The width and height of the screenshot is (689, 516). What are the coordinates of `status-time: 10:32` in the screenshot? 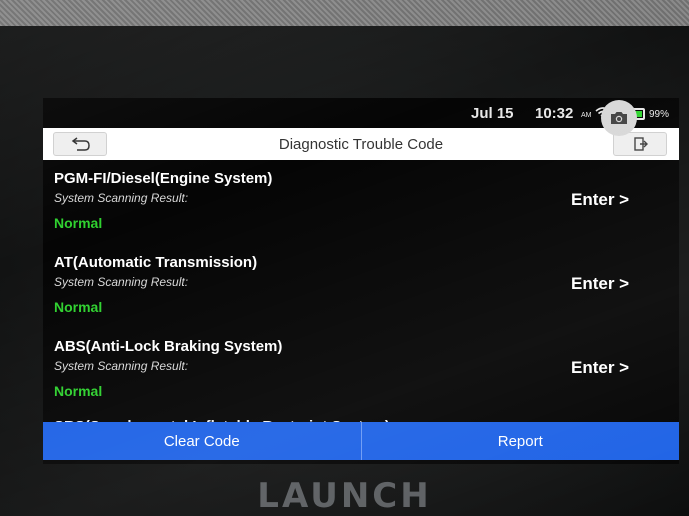 It's located at (554, 113).